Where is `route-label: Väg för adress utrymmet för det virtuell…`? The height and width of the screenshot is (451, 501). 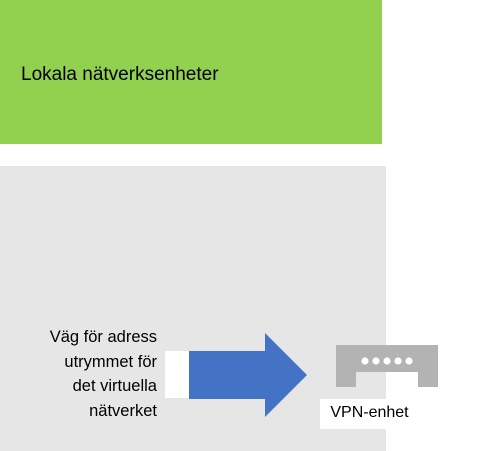 route-label: Väg för adress utrymmet för det virtuell… is located at coordinates (78, 374).